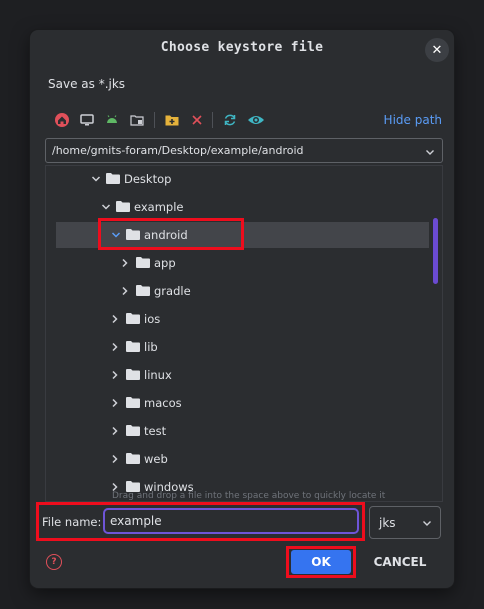 Image resolution: width=484 pixels, height=609 pixels. Describe the element at coordinates (165, 263) in the screenshot. I see `tree-row-label: app` at that location.